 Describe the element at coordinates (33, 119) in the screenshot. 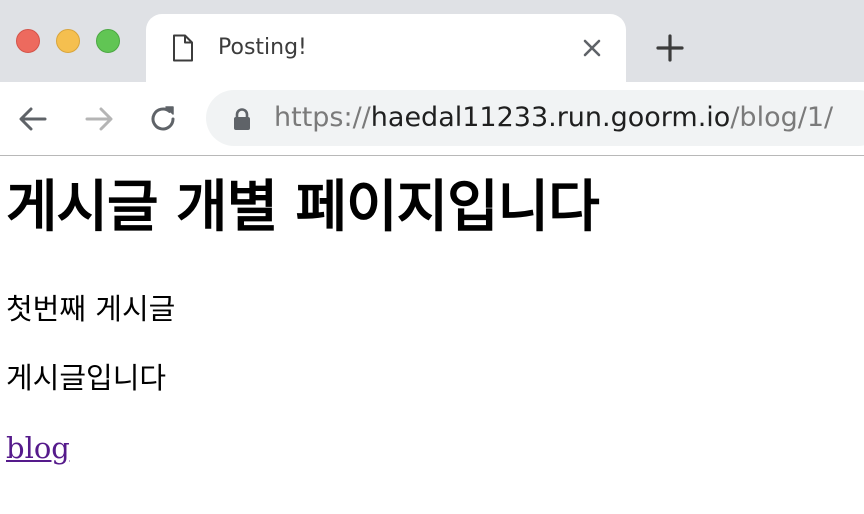

I see `arrow-left-icon` at that location.